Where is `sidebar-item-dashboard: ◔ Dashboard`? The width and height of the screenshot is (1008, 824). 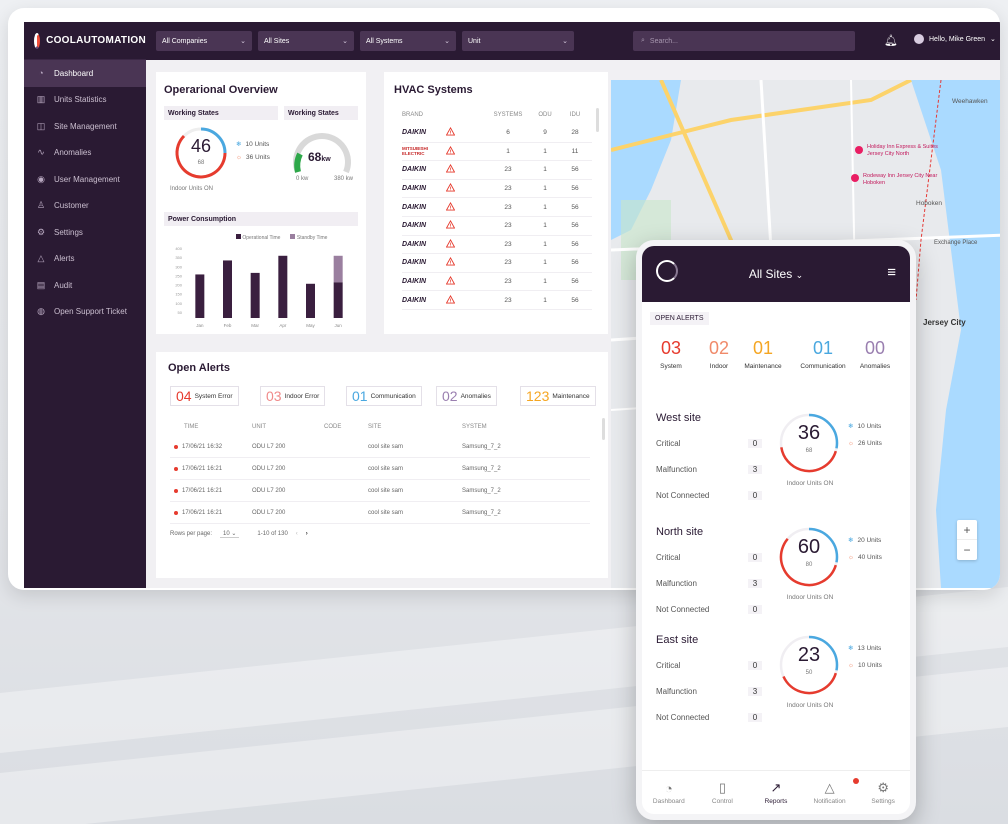
sidebar-item-dashboard: ◔ Dashboard is located at coordinates (85, 73).